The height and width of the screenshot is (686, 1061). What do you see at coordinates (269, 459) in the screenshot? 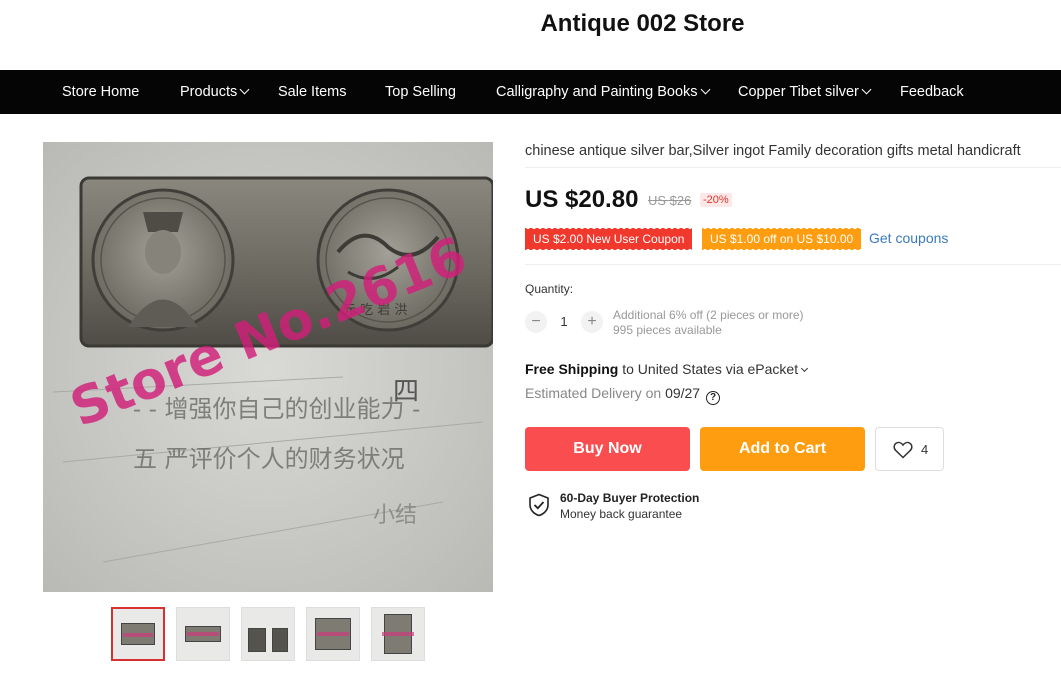
I see `svg-text: 五 严评价个人的财务状况` at bounding box center [269, 459].